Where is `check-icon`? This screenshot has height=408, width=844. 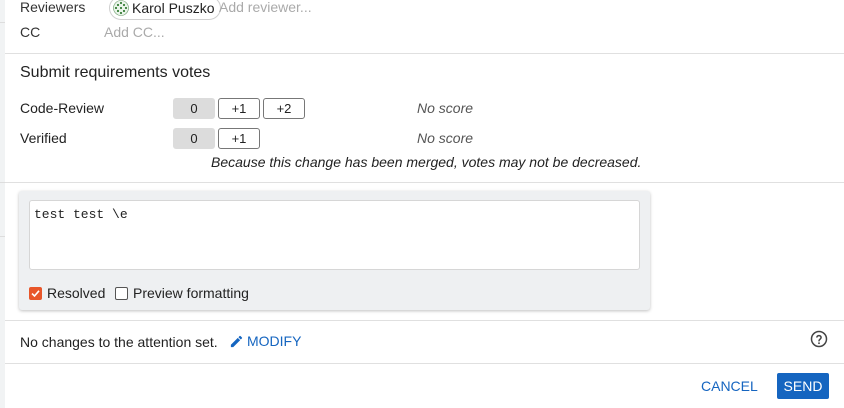
check-icon is located at coordinates (35, 293).